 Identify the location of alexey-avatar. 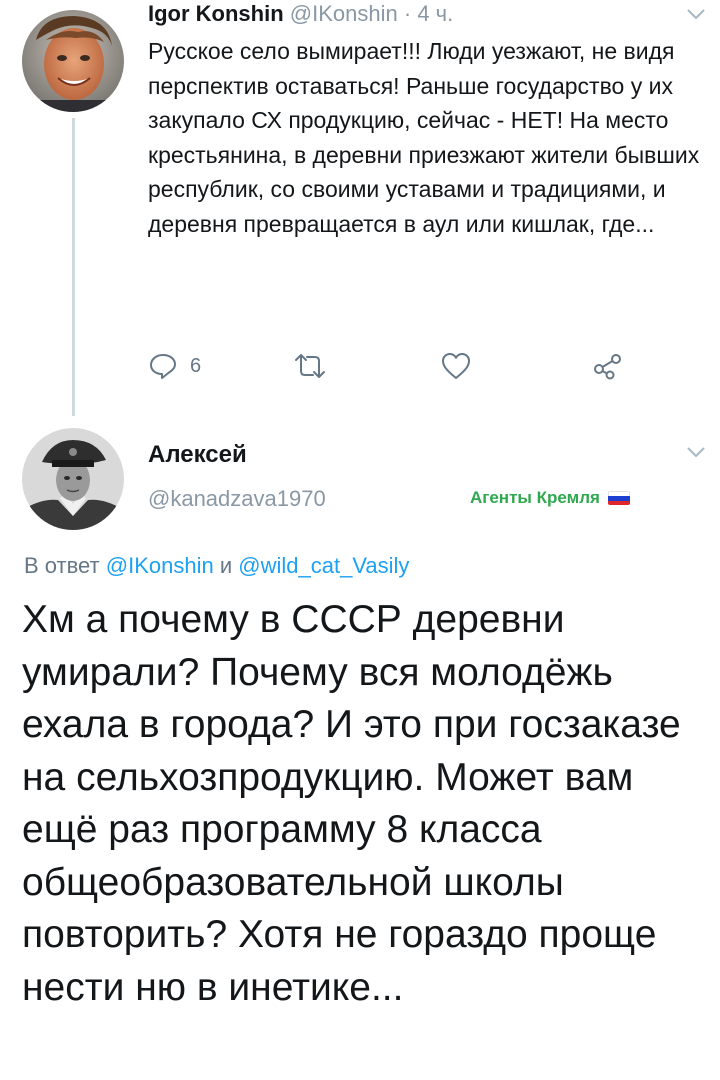
(73, 479).